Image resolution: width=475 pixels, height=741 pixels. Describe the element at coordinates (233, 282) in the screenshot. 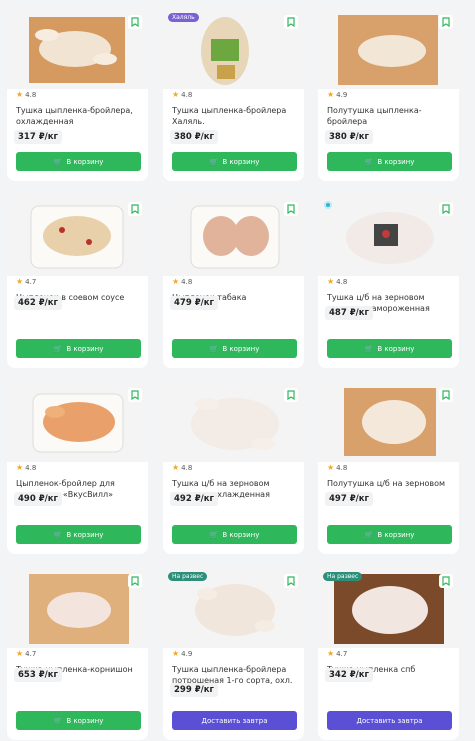

I see `product-card: ★4.8 Цыпленок табака 479 ₽/кг 🛒В корзину` at that location.